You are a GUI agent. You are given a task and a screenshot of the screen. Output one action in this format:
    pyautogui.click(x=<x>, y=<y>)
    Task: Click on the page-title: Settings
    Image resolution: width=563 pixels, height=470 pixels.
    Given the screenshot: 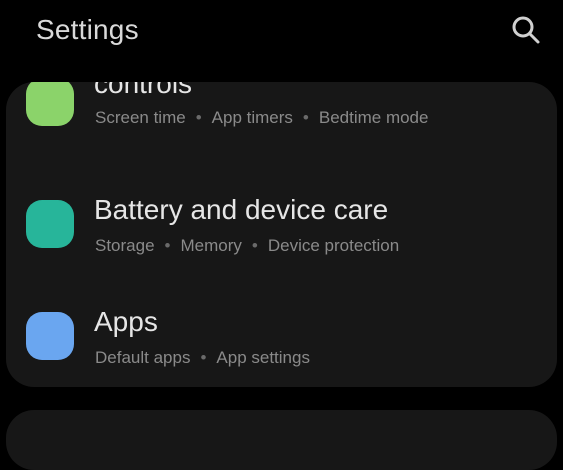 What is the action you would take?
    pyautogui.click(x=87, y=29)
    